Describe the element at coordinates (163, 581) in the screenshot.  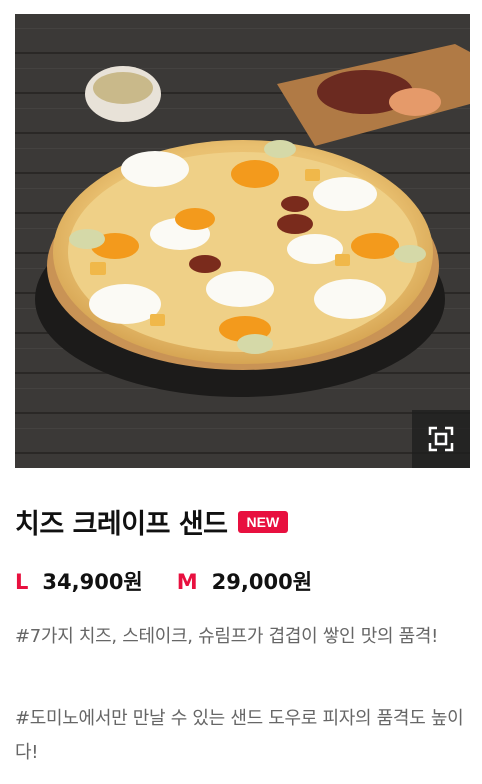
I see `price-row: L 34,900원 M 29,000원` at that location.